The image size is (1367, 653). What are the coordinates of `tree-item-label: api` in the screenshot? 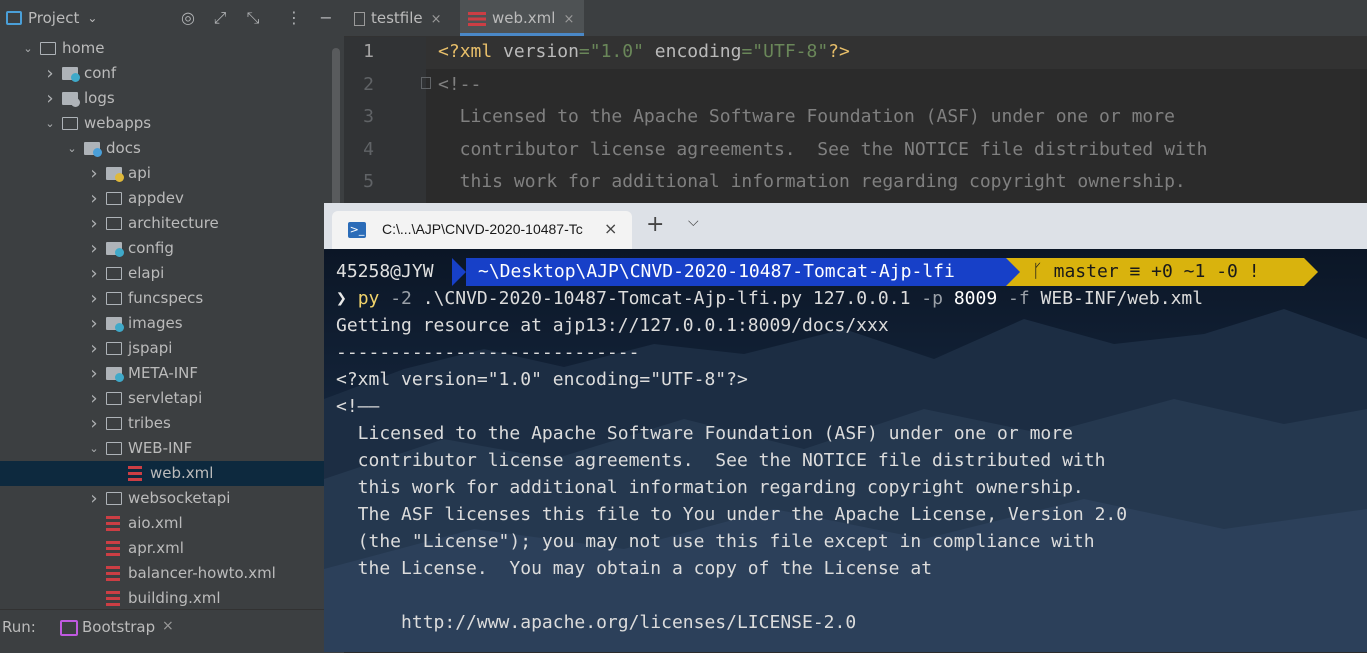 It's located at (139, 173).